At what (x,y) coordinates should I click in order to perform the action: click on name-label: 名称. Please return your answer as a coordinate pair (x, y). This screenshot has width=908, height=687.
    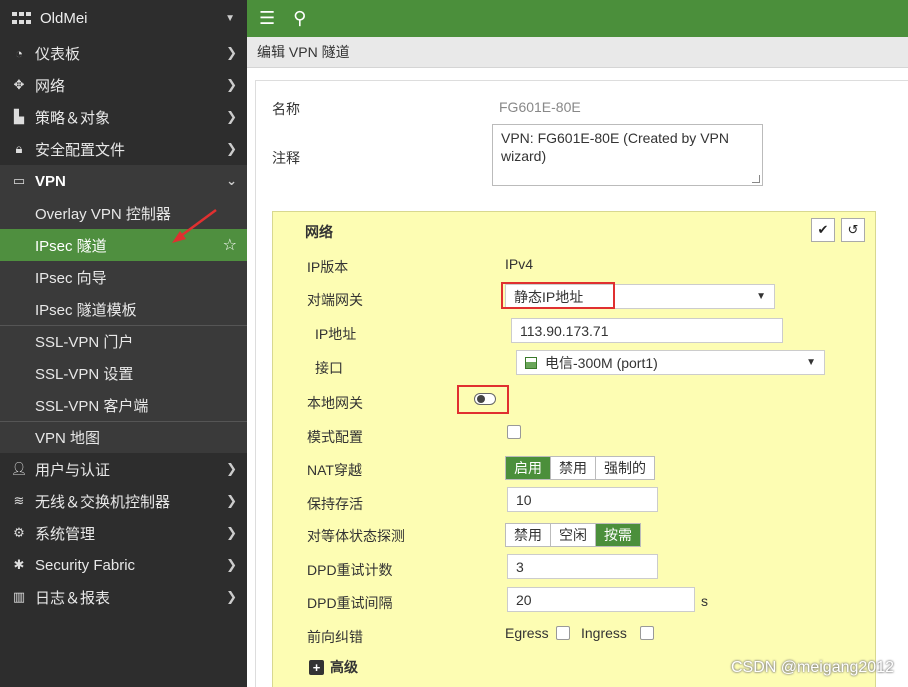
    Looking at the image, I should click on (286, 109).